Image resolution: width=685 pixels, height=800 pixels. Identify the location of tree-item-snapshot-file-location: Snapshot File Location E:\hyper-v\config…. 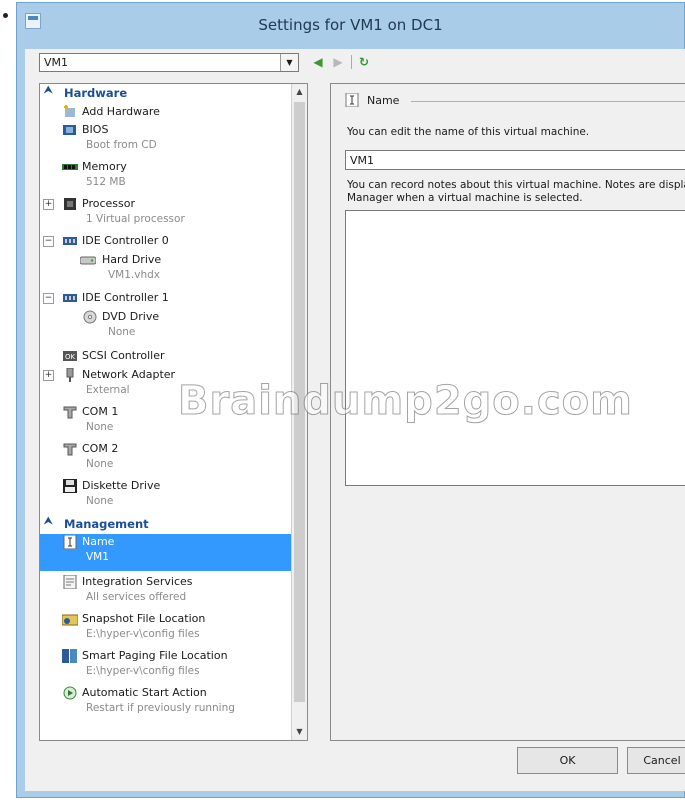
(166, 629).